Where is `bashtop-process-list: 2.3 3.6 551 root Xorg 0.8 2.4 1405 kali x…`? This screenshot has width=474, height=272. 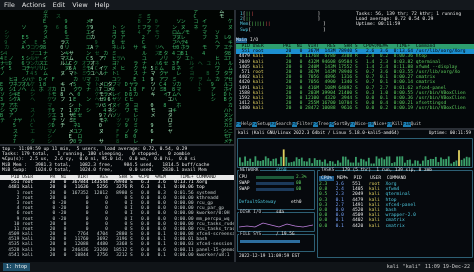
bashtop-process-list: 2.3 3.6 551 root Xorg 0.8 2.4 1405 kali x… is located at coordinates (395, 205).